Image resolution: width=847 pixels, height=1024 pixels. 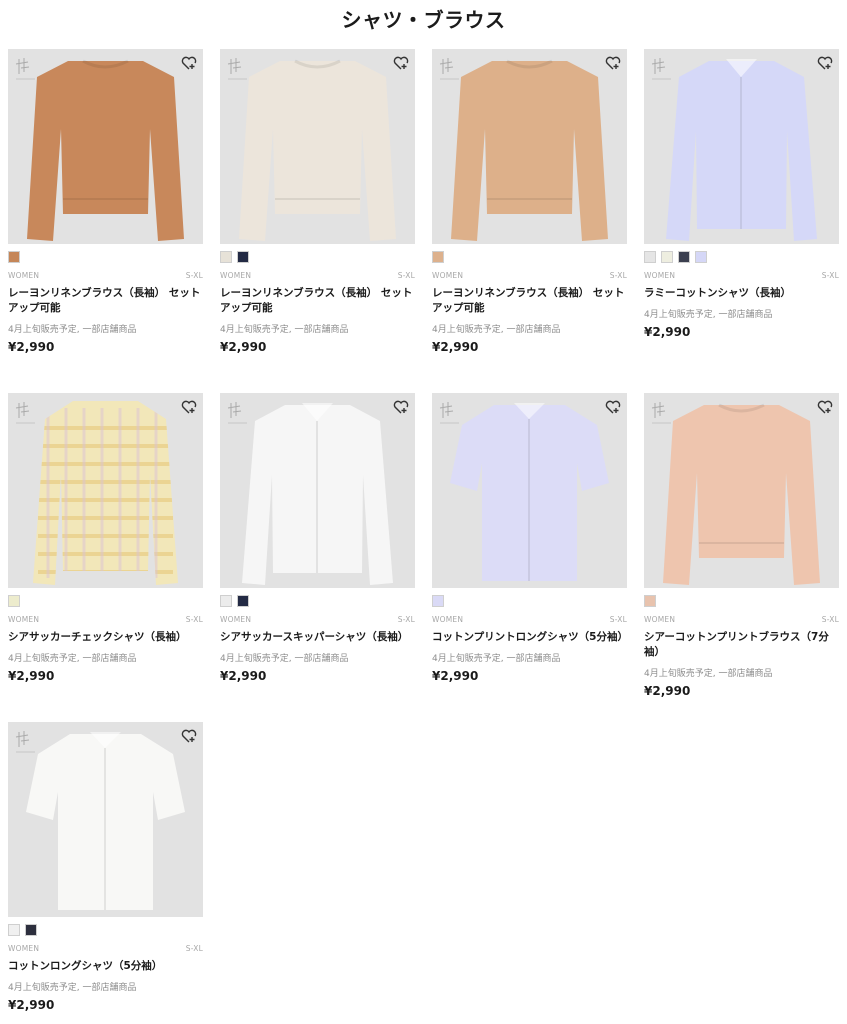 What do you see at coordinates (105, 637) in the screenshot?
I see `product-name: シアサッカーチェックシャツ（長袖）` at bounding box center [105, 637].